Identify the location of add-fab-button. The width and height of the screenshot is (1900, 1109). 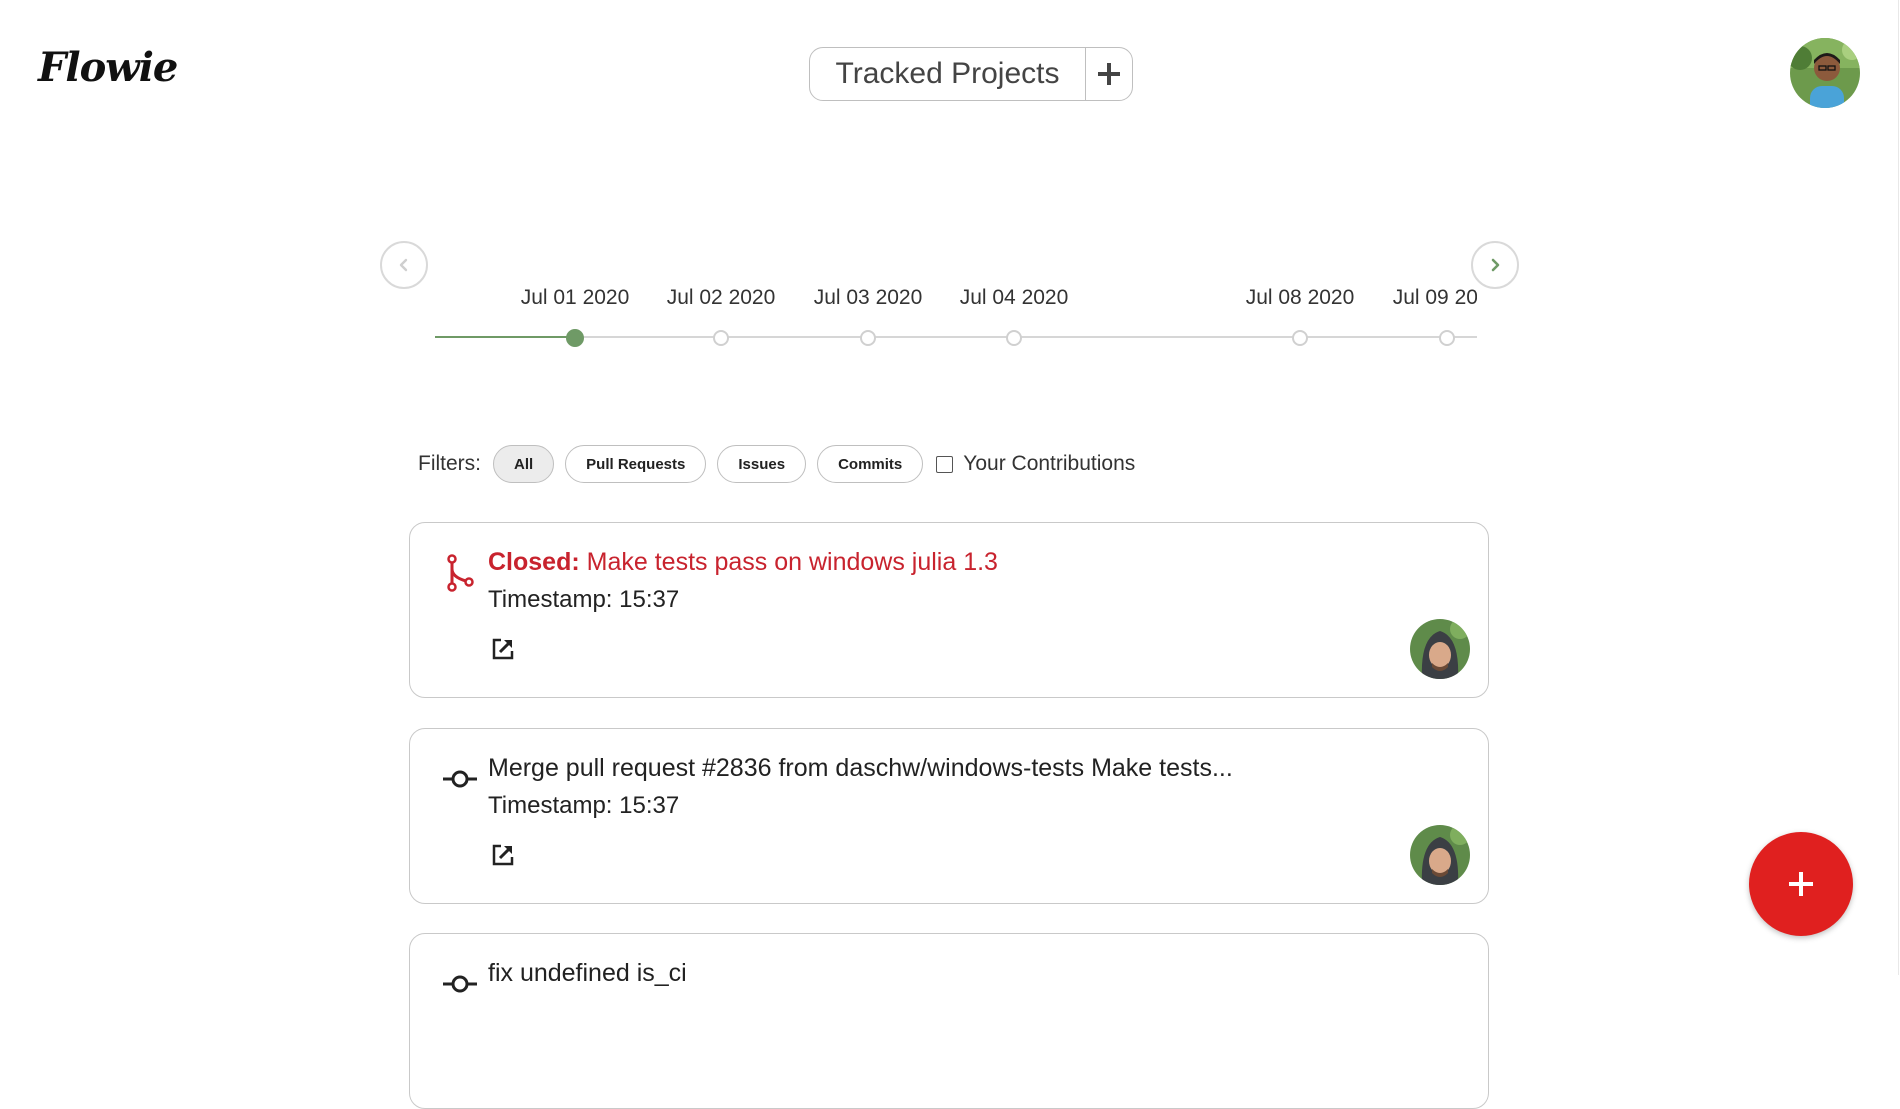
(1801, 884).